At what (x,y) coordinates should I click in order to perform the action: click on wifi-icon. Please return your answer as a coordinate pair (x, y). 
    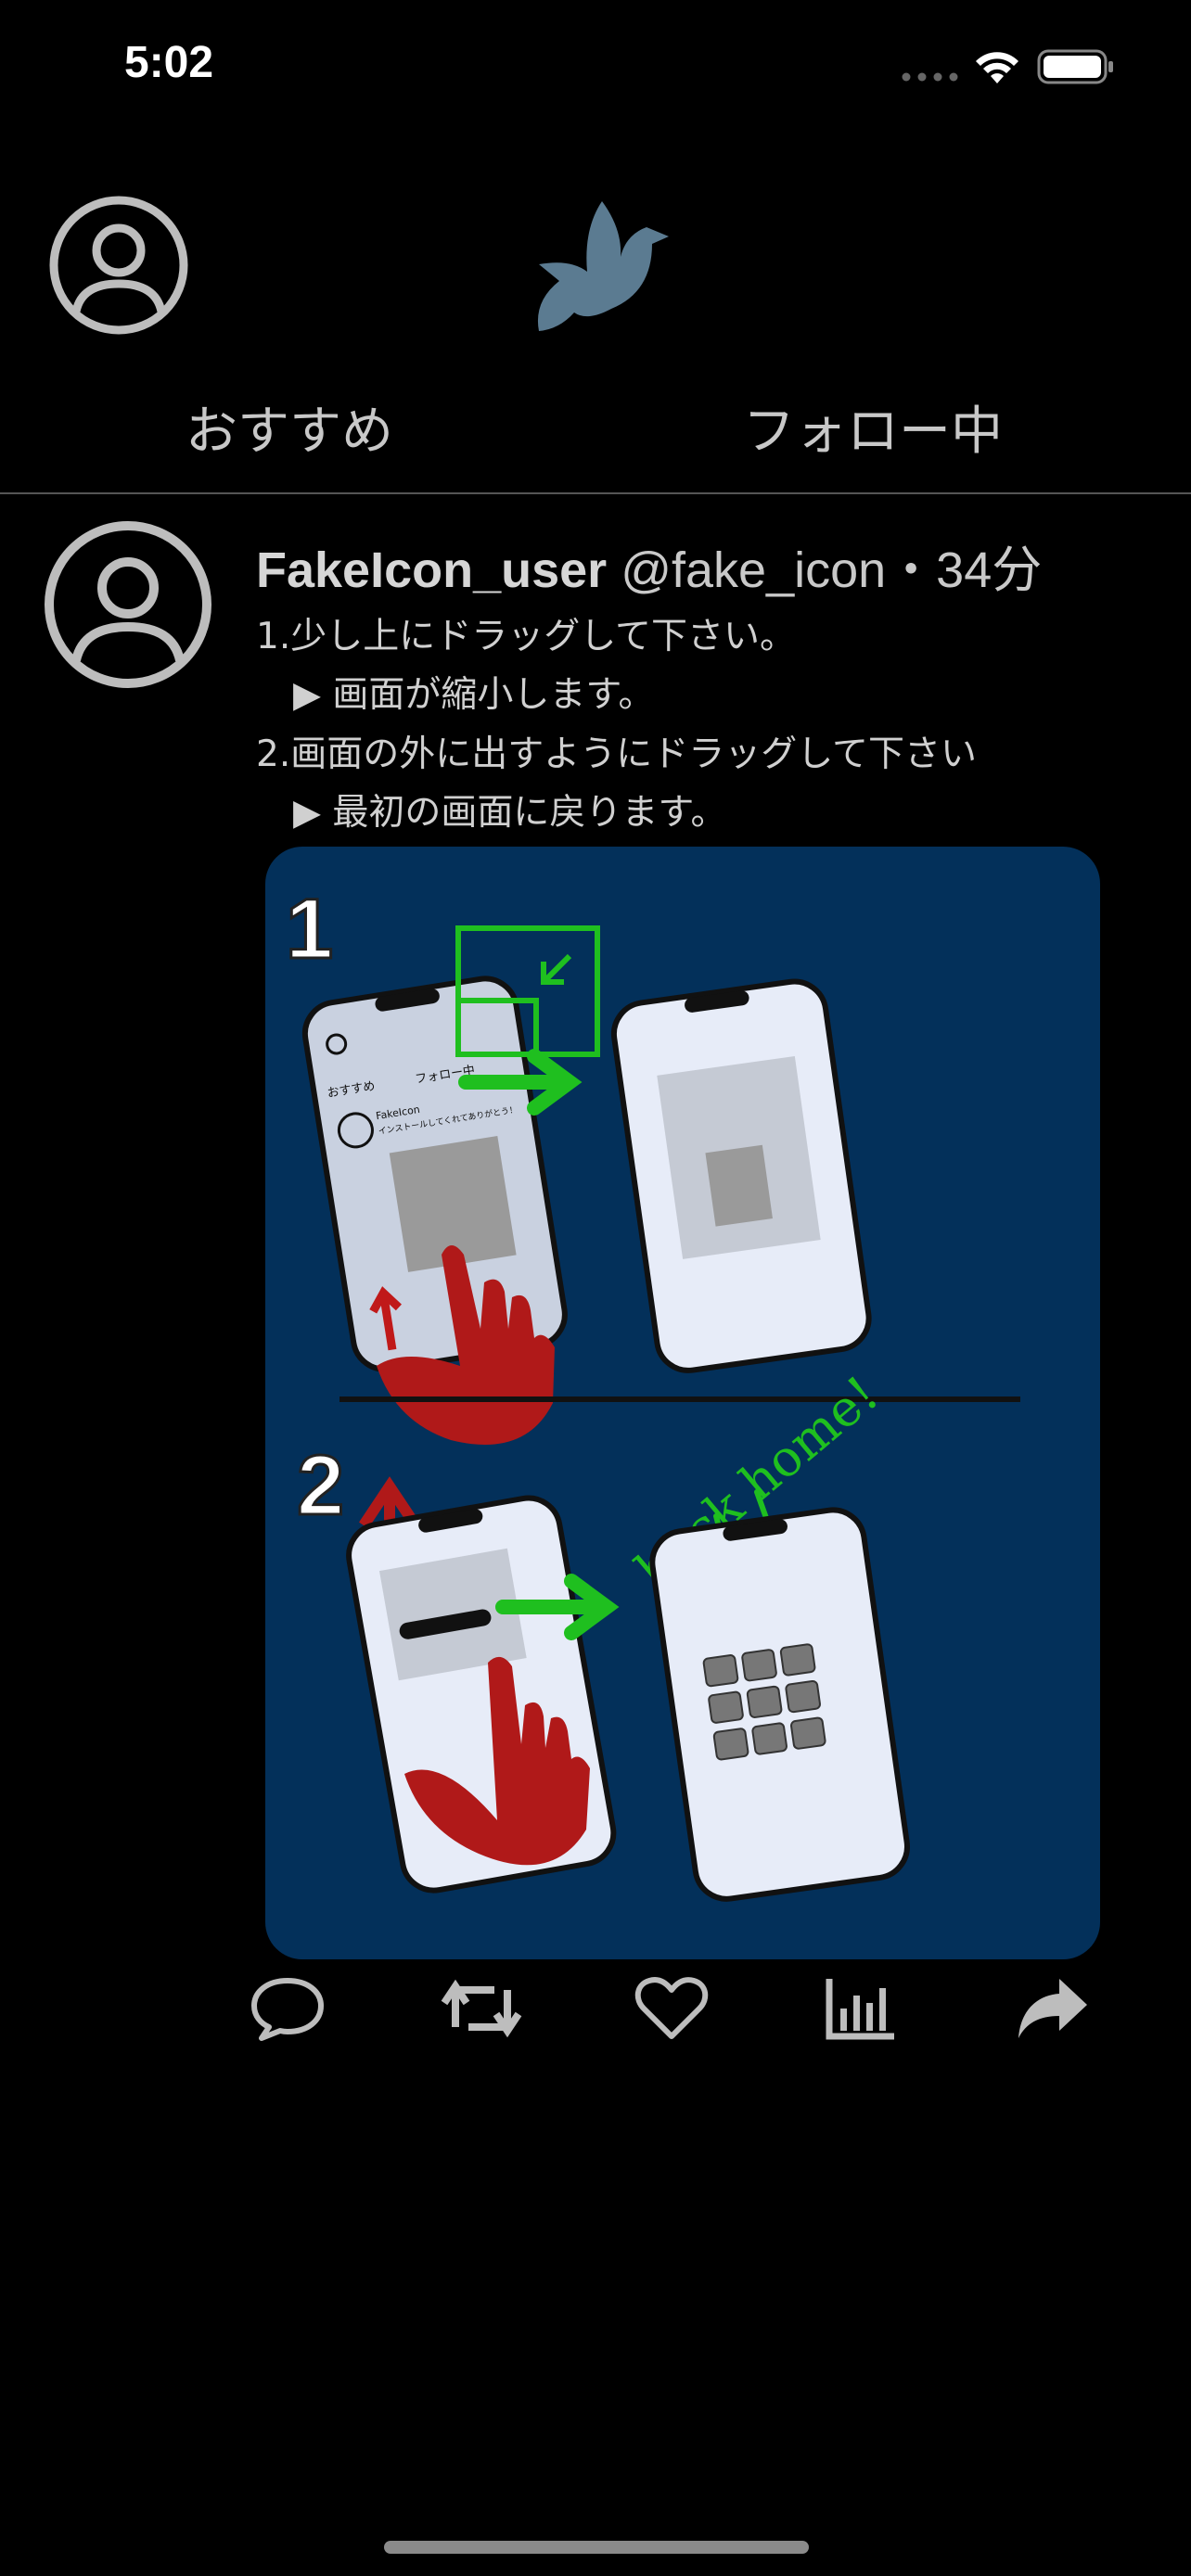
    Looking at the image, I should click on (997, 67).